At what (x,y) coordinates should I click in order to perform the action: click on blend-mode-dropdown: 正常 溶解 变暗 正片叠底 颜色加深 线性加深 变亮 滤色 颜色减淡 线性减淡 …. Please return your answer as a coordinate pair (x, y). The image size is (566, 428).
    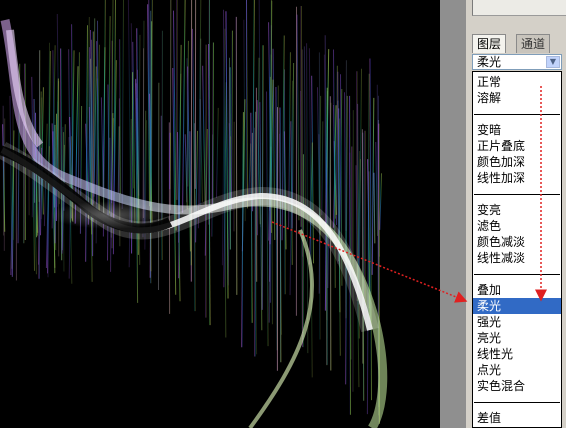
    Looking at the image, I should click on (517, 249).